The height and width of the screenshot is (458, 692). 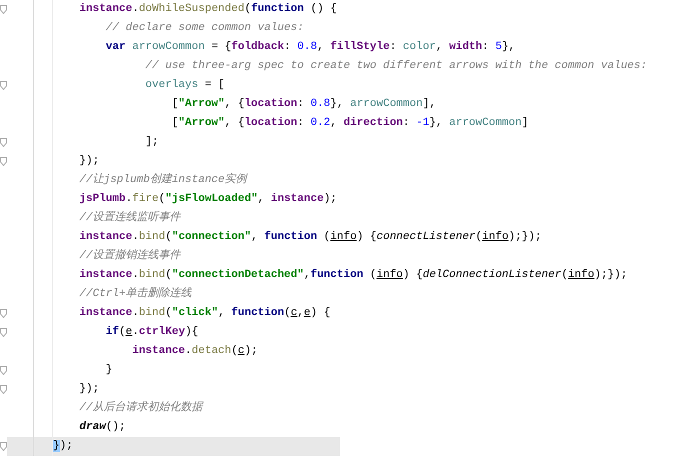 I want to click on code-line: var arrowCommon = {foldback: 0.8, fillStyle: color, width: 5},, so click(x=310, y=47).